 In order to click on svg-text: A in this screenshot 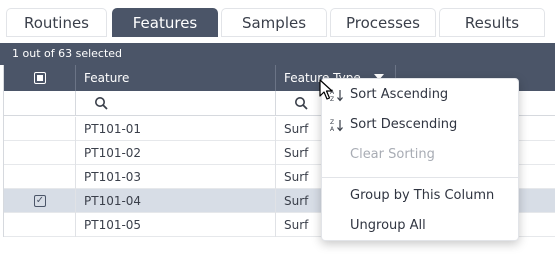, I will do `click(332, 129)`.